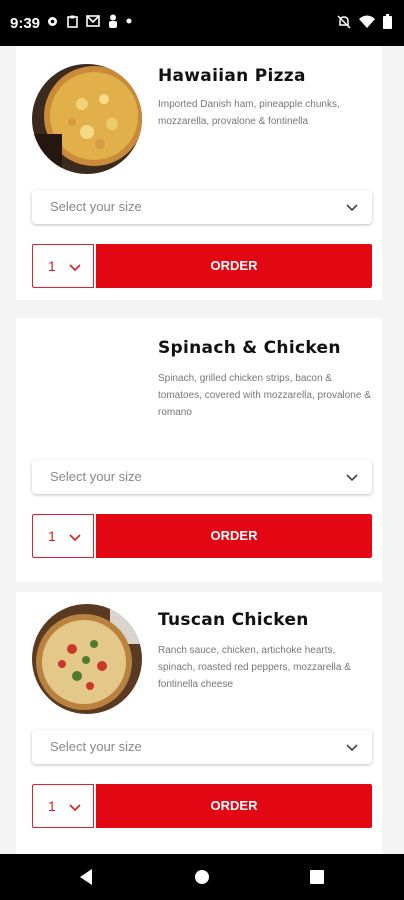 Image resolution: width=404 pixels, height=900 pixels. I want to click on status-time: 9:39, so click(25, 23).